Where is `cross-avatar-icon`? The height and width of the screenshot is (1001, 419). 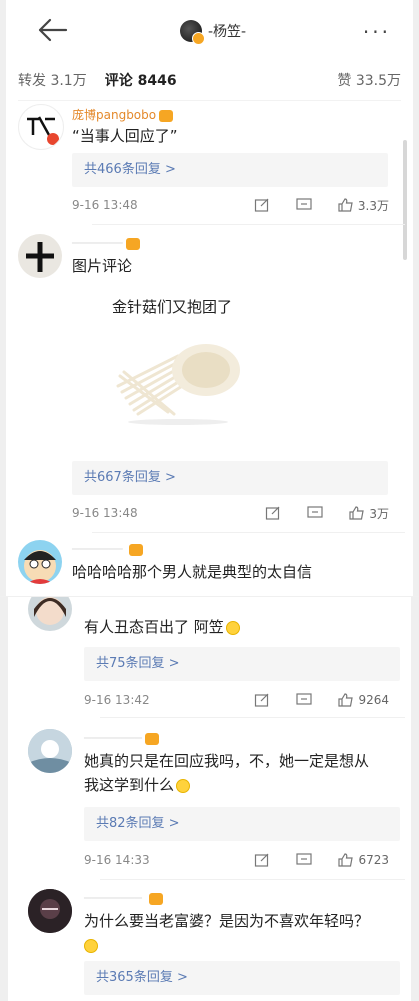
cross-avatar-icon is located at coordinates (40, 257).